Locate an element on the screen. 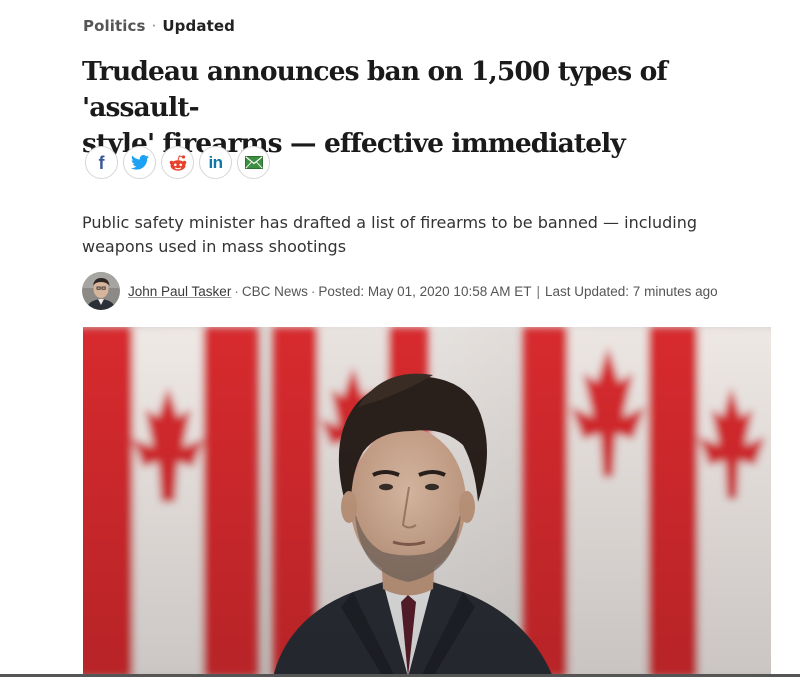 The image size is (800, 677). linkedin-icon: in is located at coordinates (215, 162).